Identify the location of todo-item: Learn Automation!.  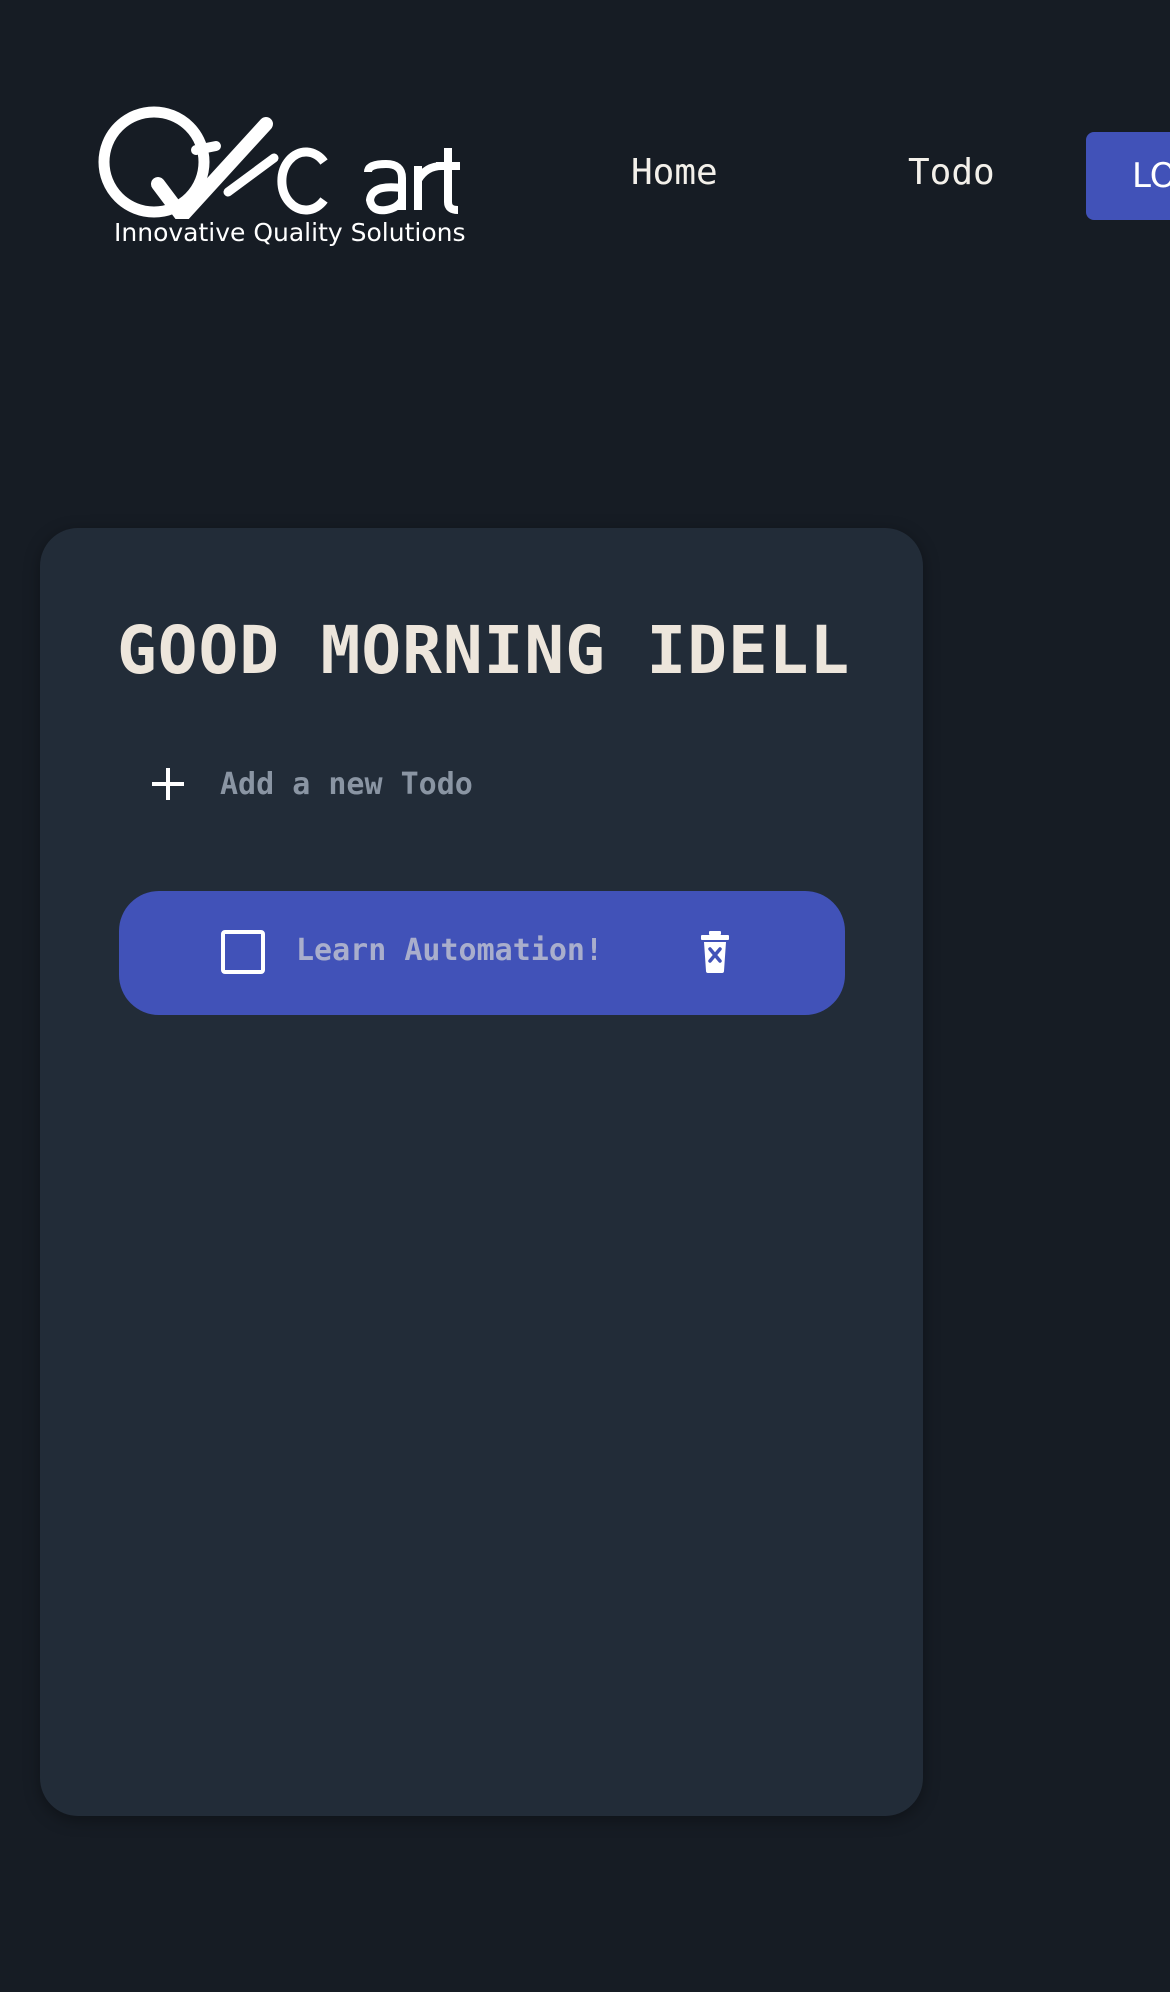
(482, 953).